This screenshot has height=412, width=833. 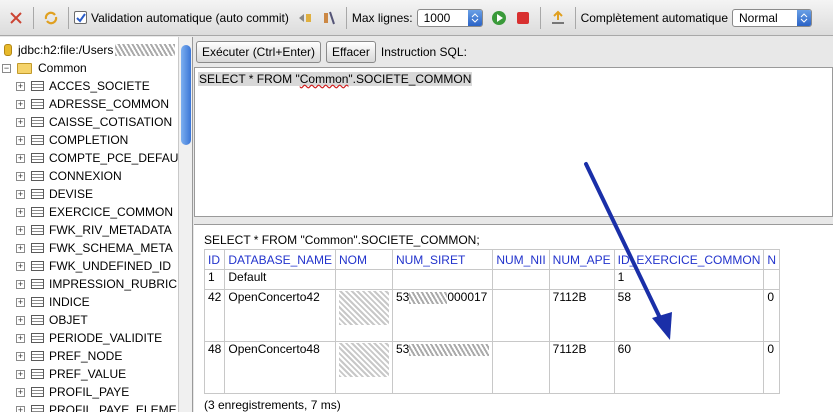 I want to click on cell-id: 42, so click(x=214, y=315).